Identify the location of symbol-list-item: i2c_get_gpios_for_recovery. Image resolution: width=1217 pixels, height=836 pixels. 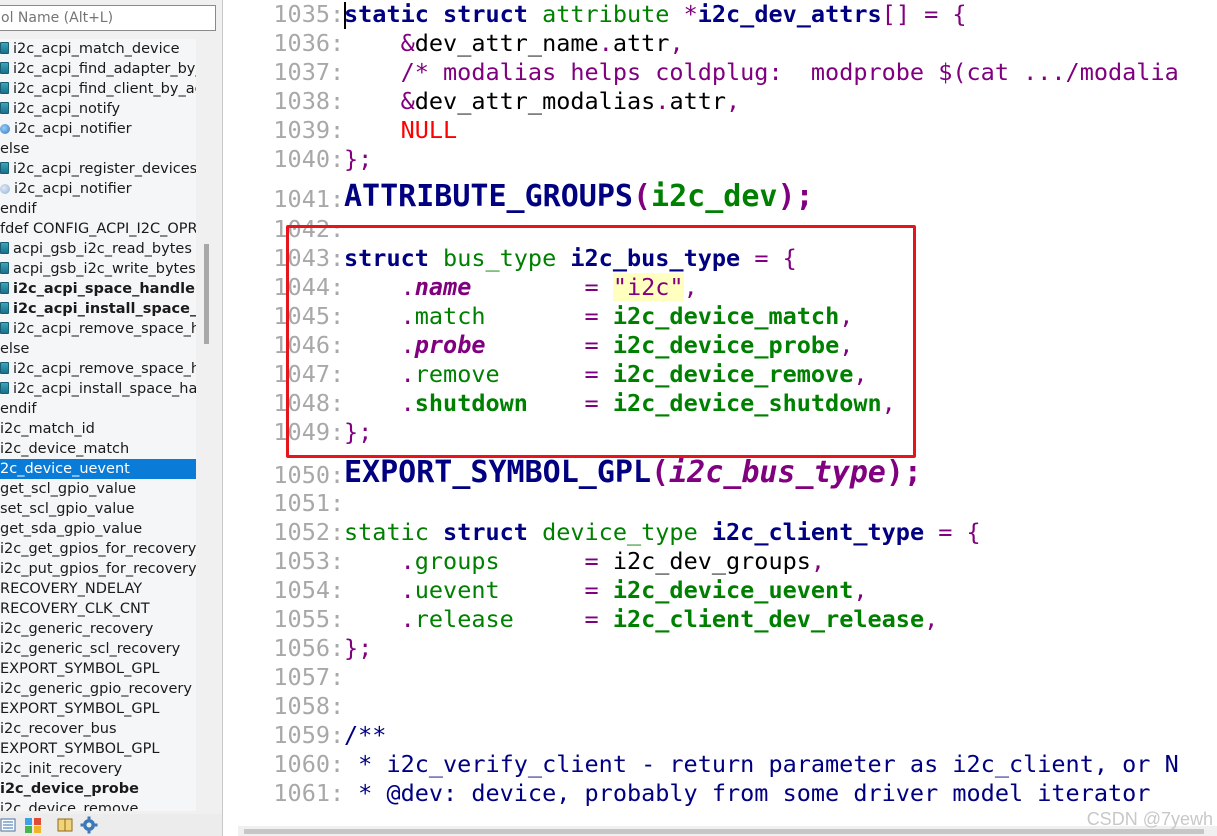
(98, 549).